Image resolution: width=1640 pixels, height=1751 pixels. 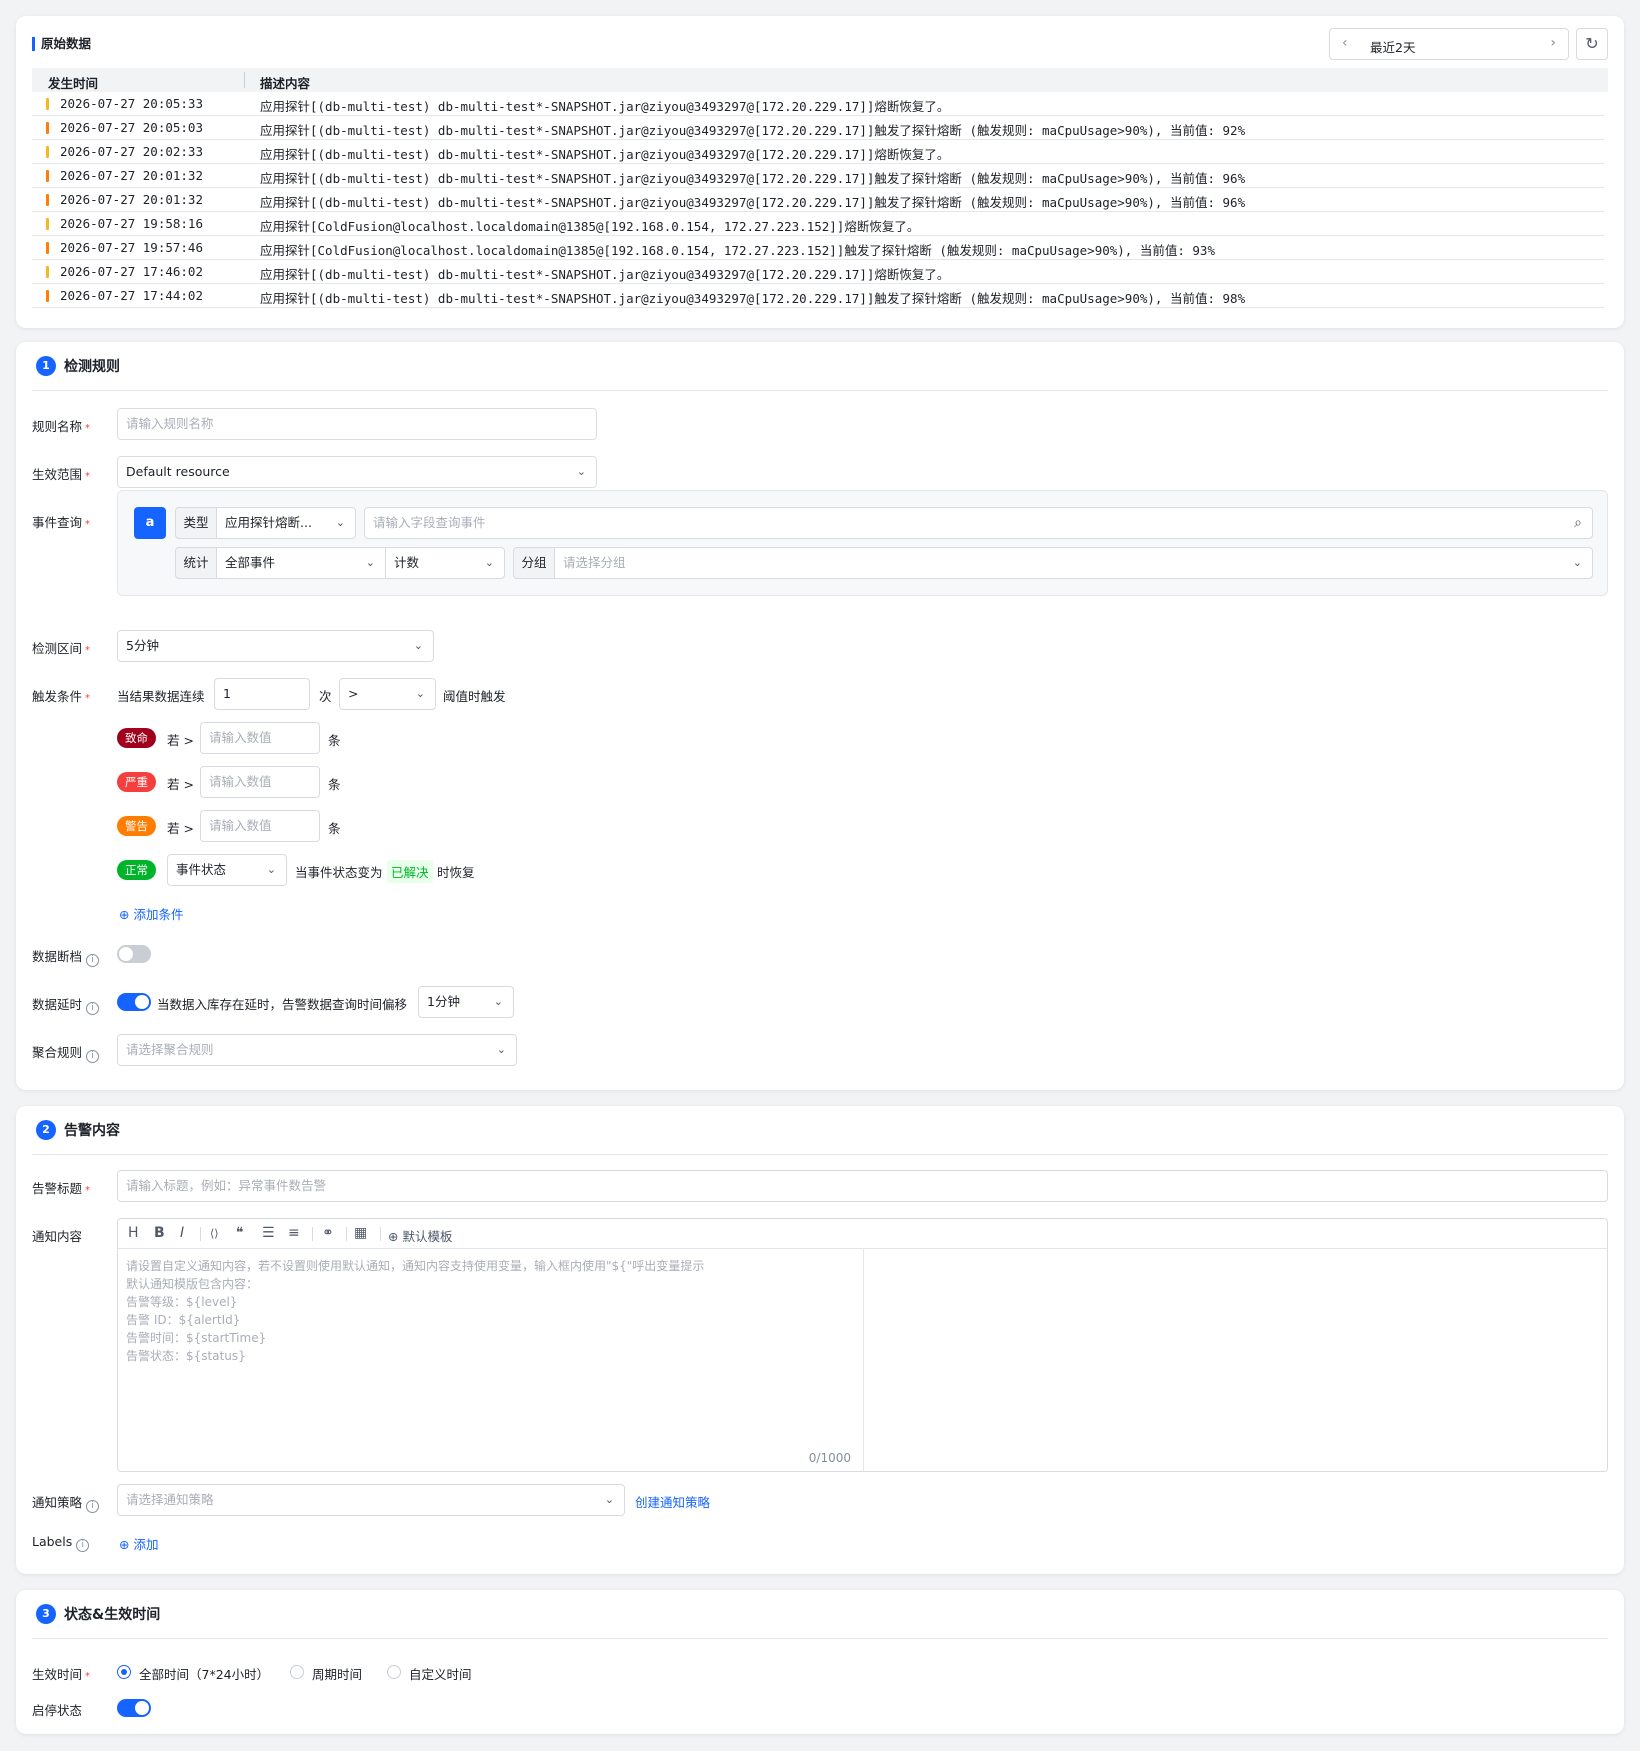 What do you see at coordinates (150, 523) in the screenshot?
I see `query-letter-badge: a` at bounding box center [150, 523].